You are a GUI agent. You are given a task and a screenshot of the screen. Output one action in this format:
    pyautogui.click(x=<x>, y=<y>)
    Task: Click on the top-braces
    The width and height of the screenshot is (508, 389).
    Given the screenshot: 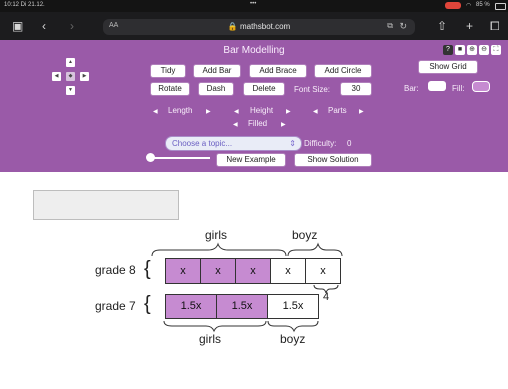 What is the action you would take?
    pyautogui.click(x=247, y=249)
    